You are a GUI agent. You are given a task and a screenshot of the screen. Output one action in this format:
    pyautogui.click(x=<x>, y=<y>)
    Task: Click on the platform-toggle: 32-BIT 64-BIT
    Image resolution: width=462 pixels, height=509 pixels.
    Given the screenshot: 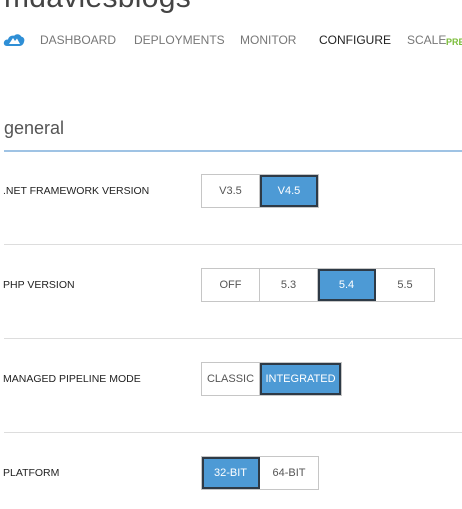 What is the action you would take?
    pyautogui.click(x=260, y=473)
    